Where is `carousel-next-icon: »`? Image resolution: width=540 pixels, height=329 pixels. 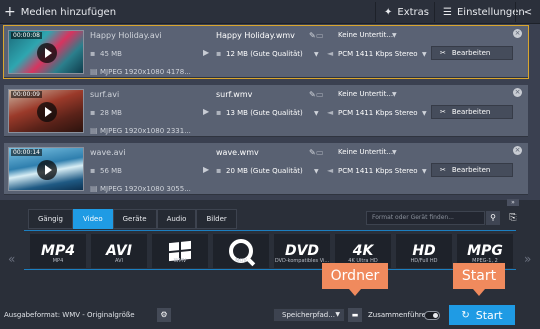
carousel-next-icon: » is located at coordinates (527, 259).